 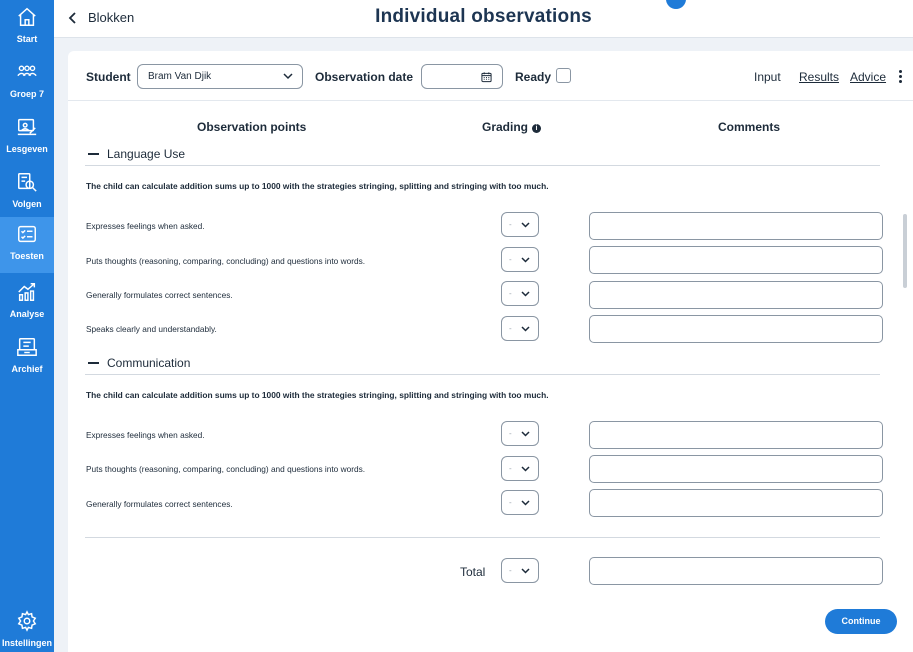 What do you see at coordinates (27, 369) in the screenshot?
I see `sidebar-item-label: Archief` at bounding box center [27, 369].